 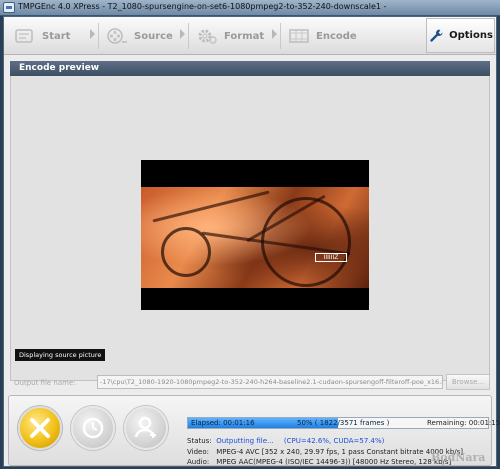 I want to click on remaining-time: Remaining: 00:01:15, so click(x=463, y=423).